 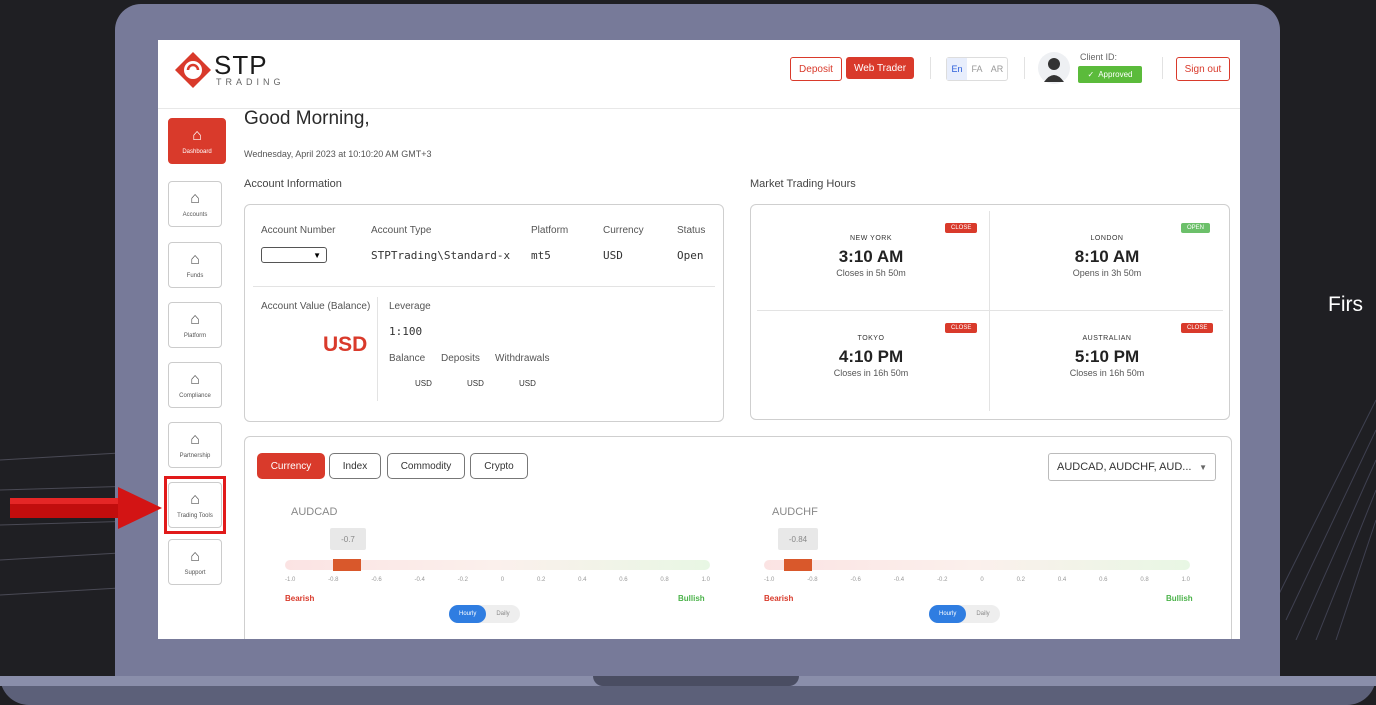 I want to click on sidebar-item-label: Partnership, so click(x=195, y=456).